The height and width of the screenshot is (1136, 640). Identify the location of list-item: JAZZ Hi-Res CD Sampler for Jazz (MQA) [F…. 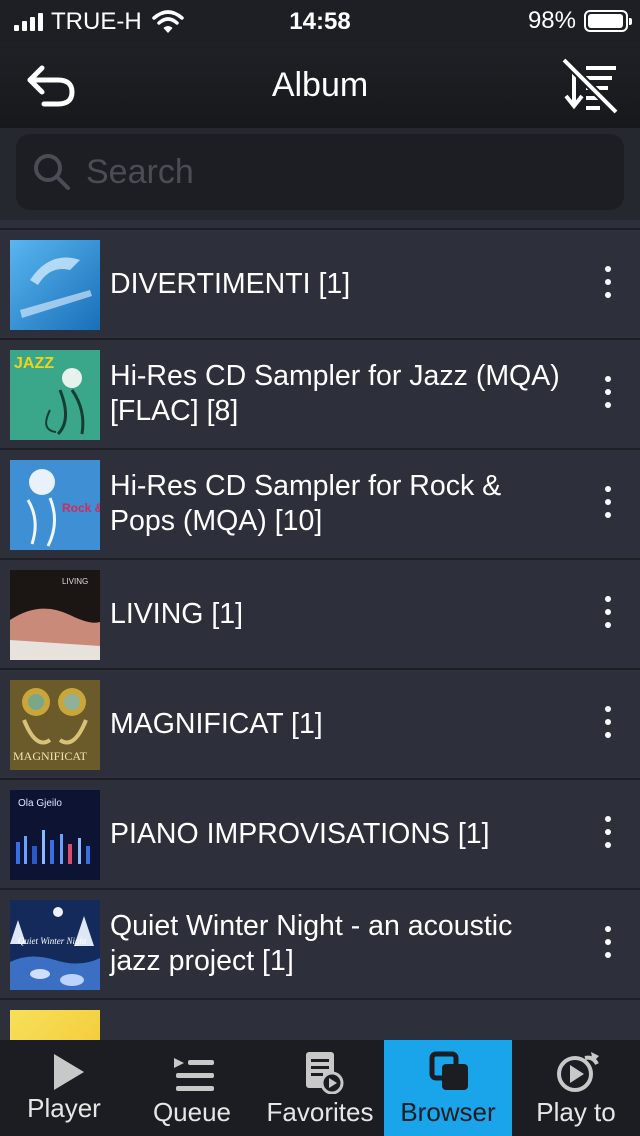
(320, 395).